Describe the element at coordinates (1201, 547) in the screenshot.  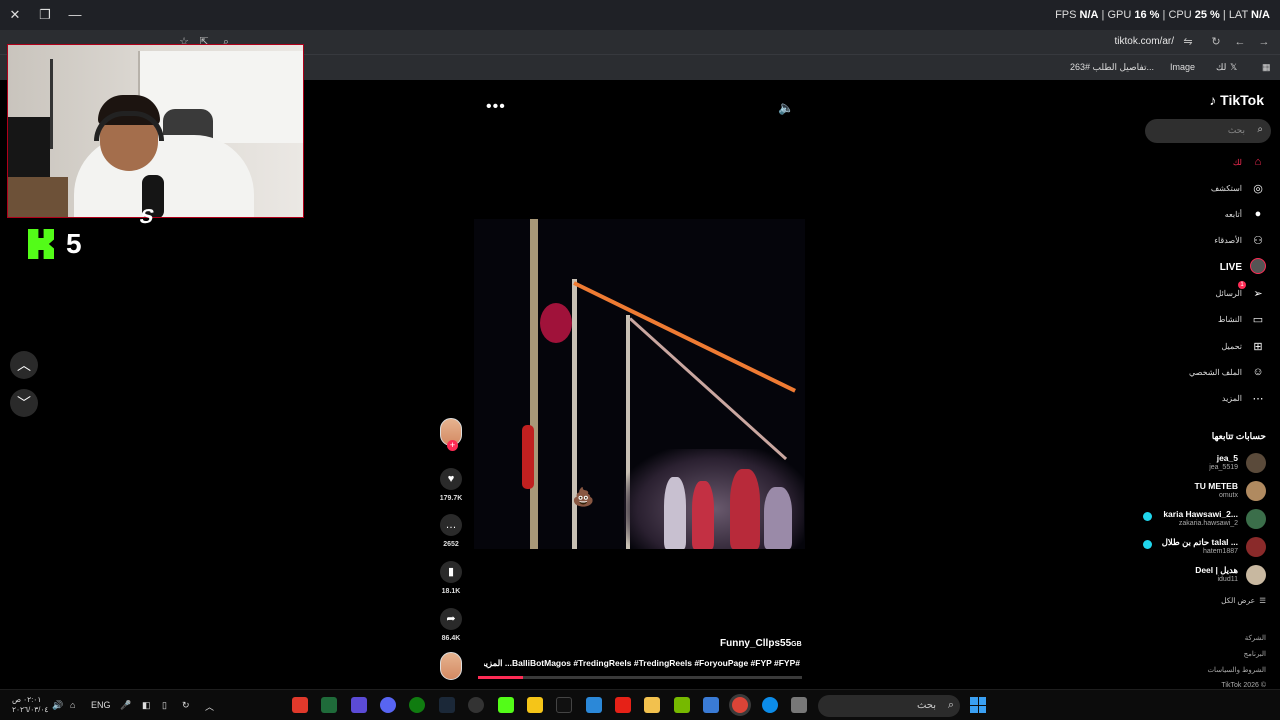
I see `following-account: حاتم بن طلال talal ... hatem1887` at that location.